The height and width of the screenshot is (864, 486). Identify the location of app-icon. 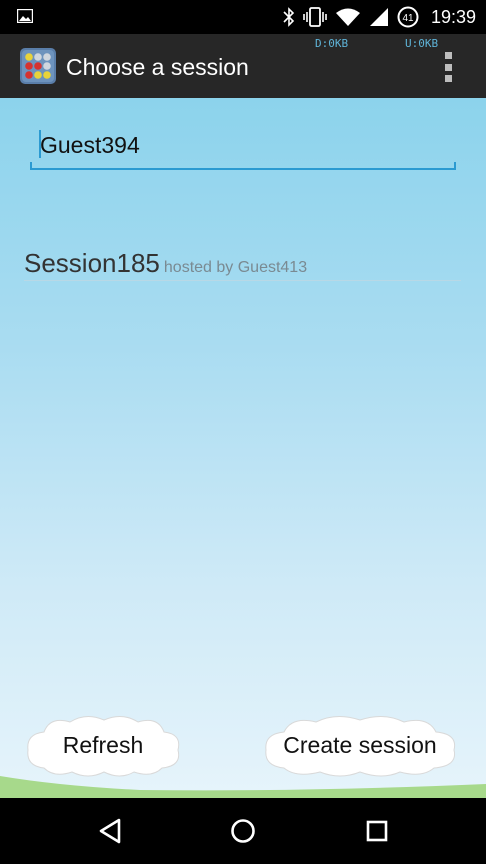
(38, 66).